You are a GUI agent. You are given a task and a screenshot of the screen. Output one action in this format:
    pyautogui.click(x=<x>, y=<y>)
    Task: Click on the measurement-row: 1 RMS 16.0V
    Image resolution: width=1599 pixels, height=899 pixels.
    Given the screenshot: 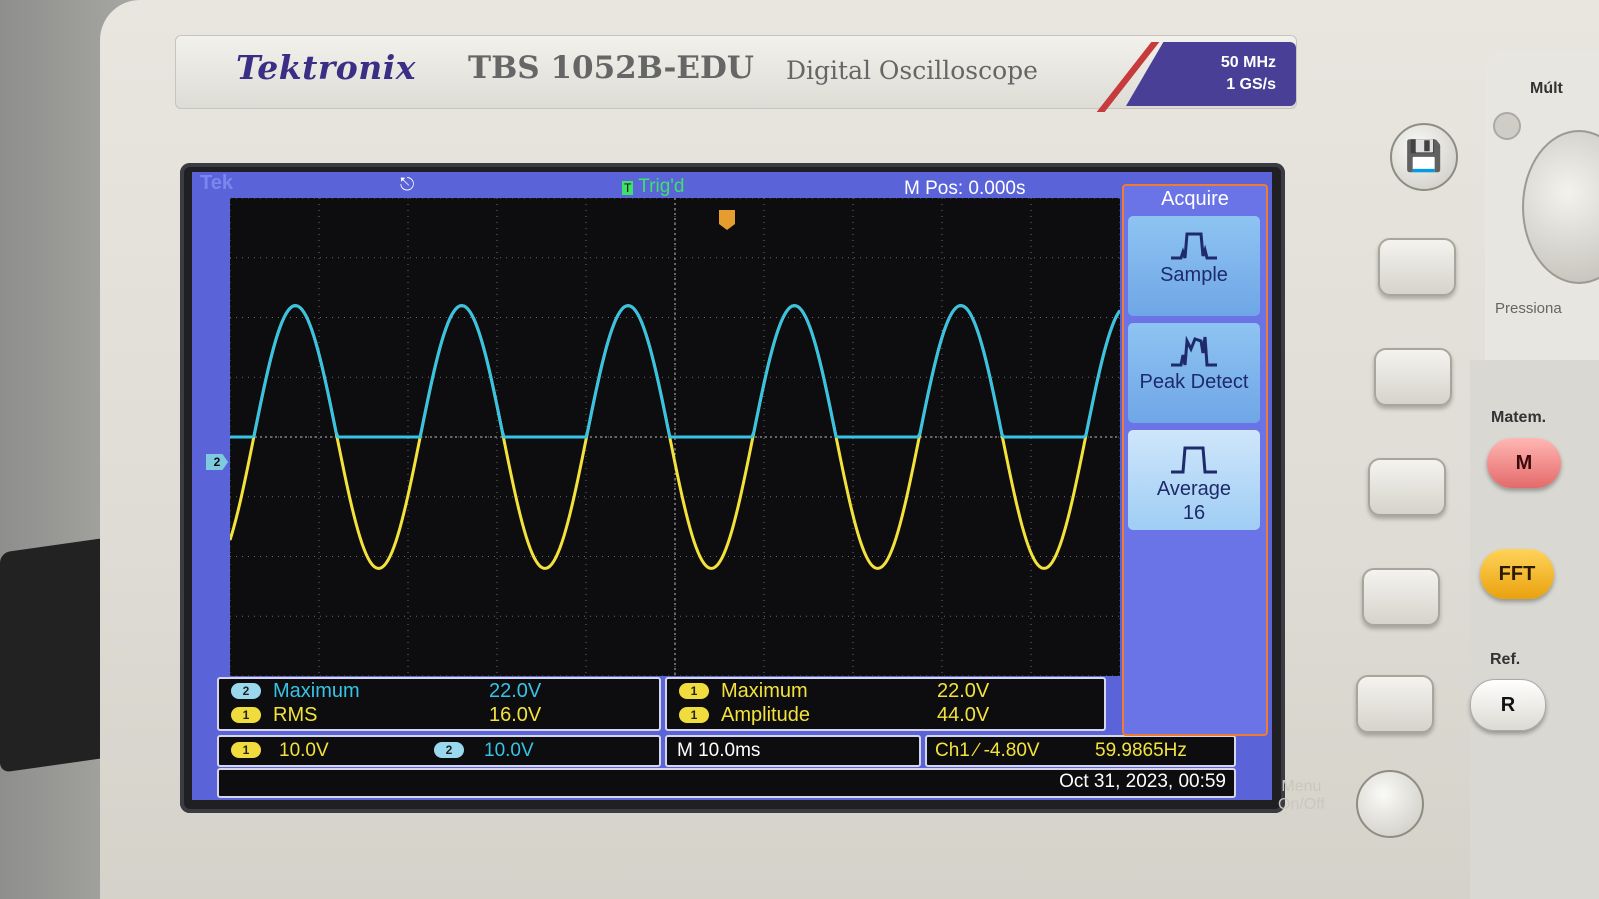 What is the action you would take?
    pyautogui.click(x=439, y=716)
    